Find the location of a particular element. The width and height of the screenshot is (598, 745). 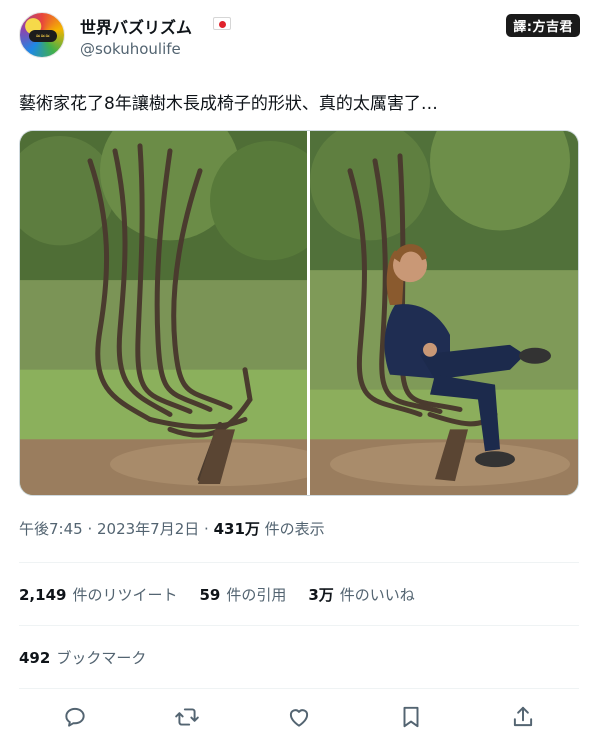

like-button is located at coordinates (299, 717).